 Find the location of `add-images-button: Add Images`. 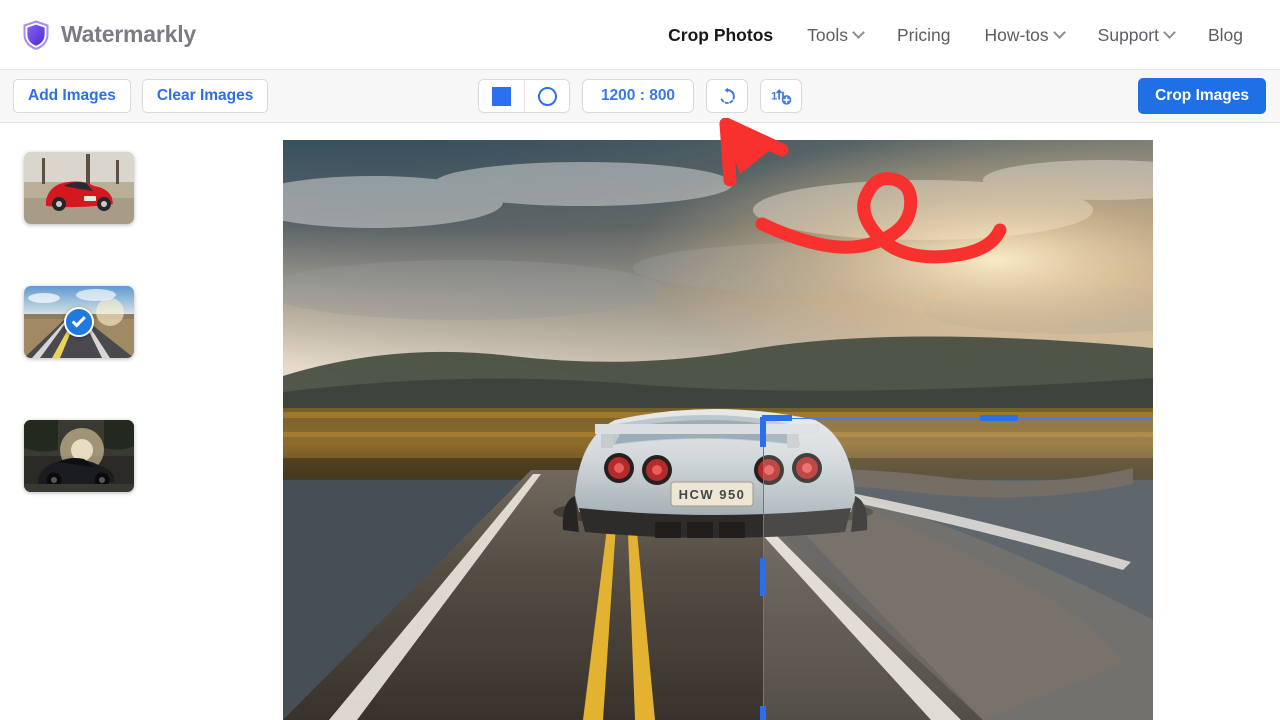

add-images-button: Add Images is located at coordinates (72, 96).